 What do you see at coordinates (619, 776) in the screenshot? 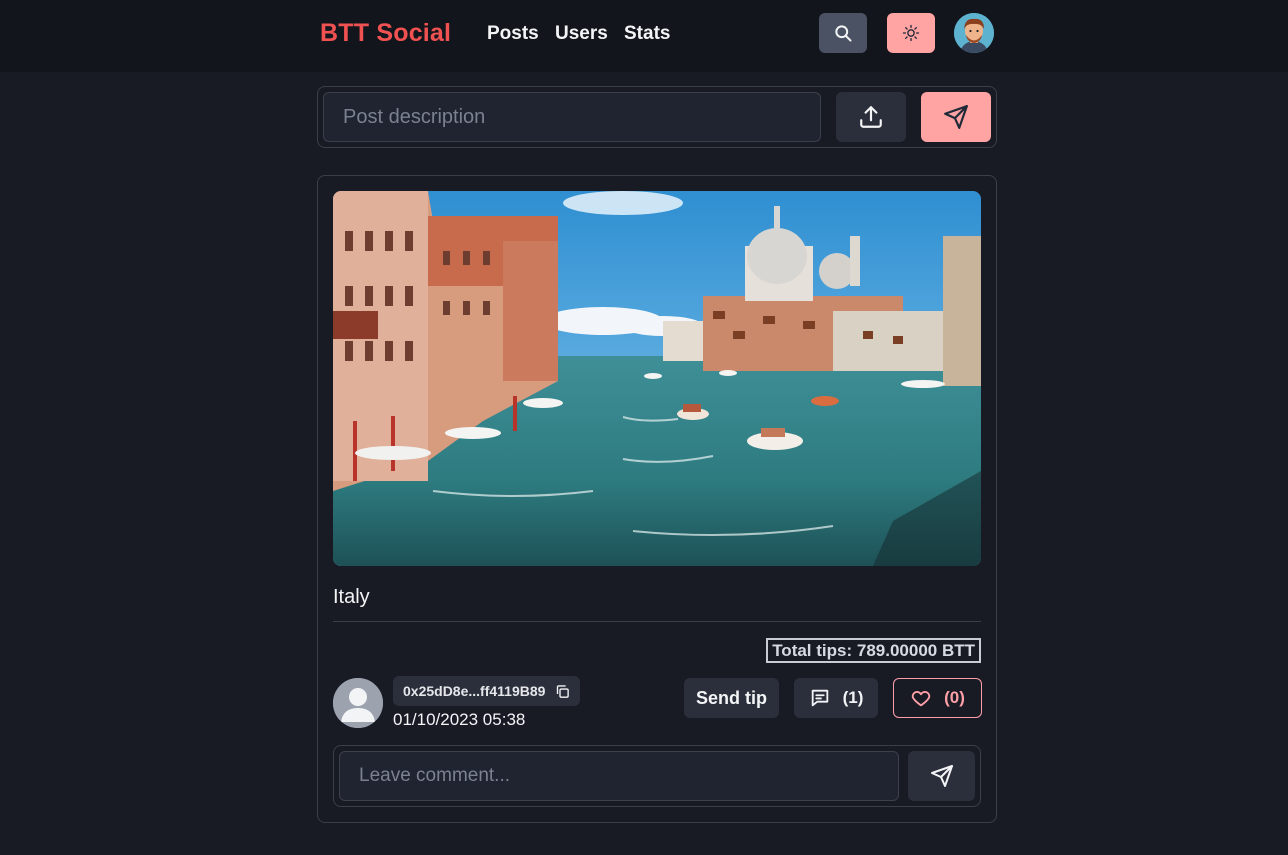
I see `comment-input` at bounding box center [619, 776].